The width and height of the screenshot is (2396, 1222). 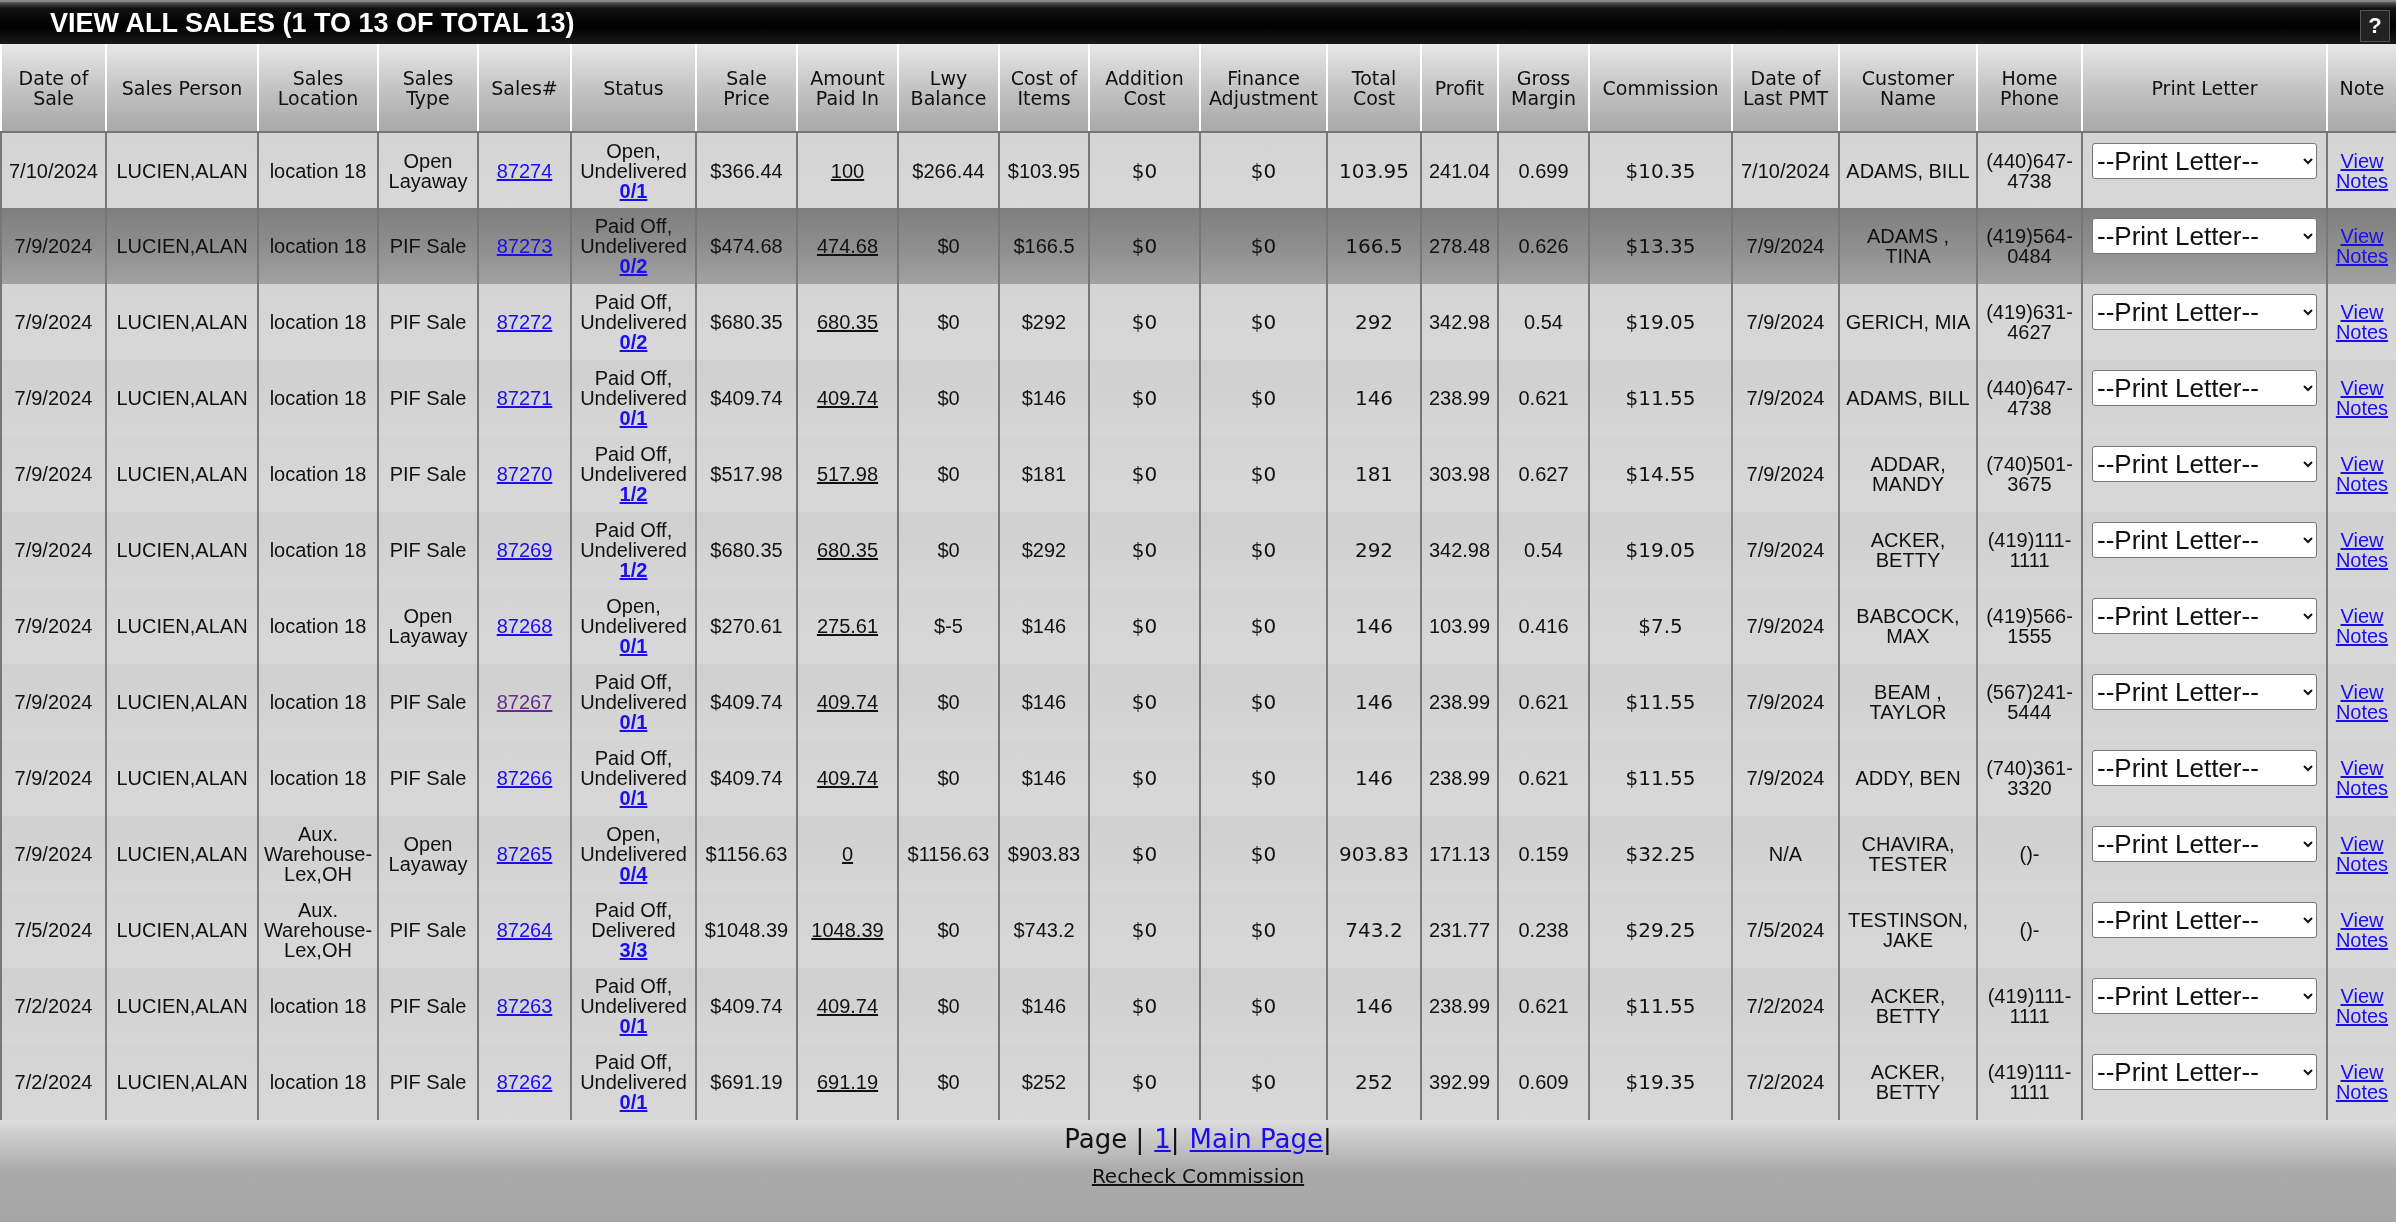 What do you see at coordinates (1198, 930) in the screenshot?
I see `table-row: 7/5/2024 LUCIEN,ALAN Aux. Warehouse-Lex,OH PIF Sale 87264 Paid Off, Delivered 3/3 $1048.39 1048.39 $0 $743.2 $0 $0 743.2 231.77 0.238 $29.25 7/5/2024 TESTINSON, JAKE ()- --Print Letter-- View Notes` at bounding box center [1198, 930].